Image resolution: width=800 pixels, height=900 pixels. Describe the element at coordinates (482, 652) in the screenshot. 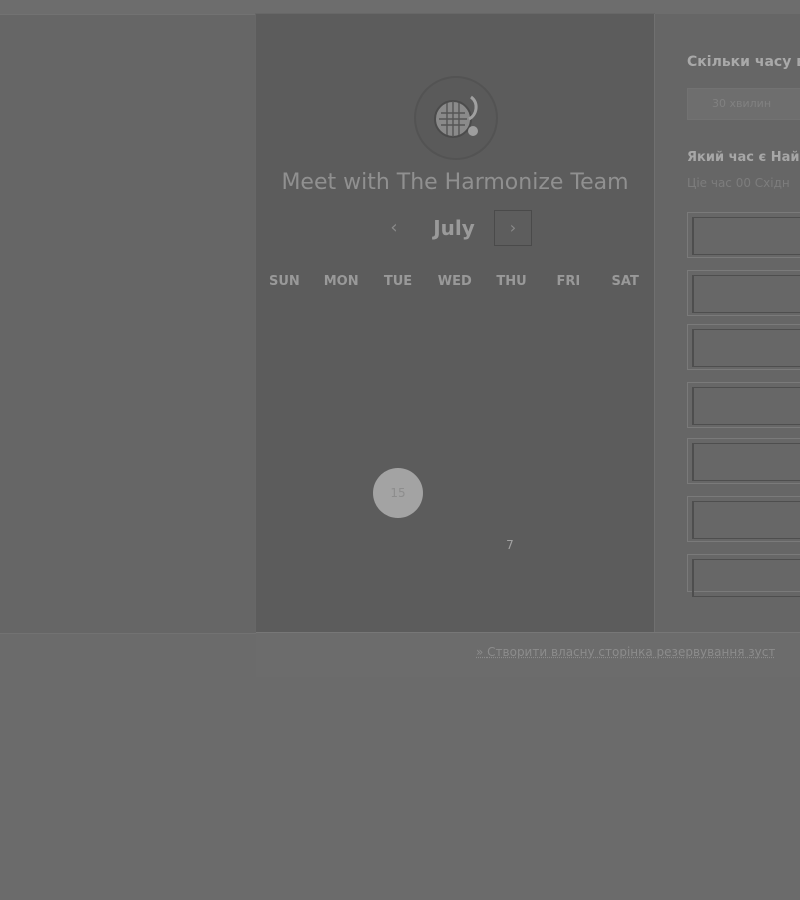

I see `arrow-icon: »` at that location.